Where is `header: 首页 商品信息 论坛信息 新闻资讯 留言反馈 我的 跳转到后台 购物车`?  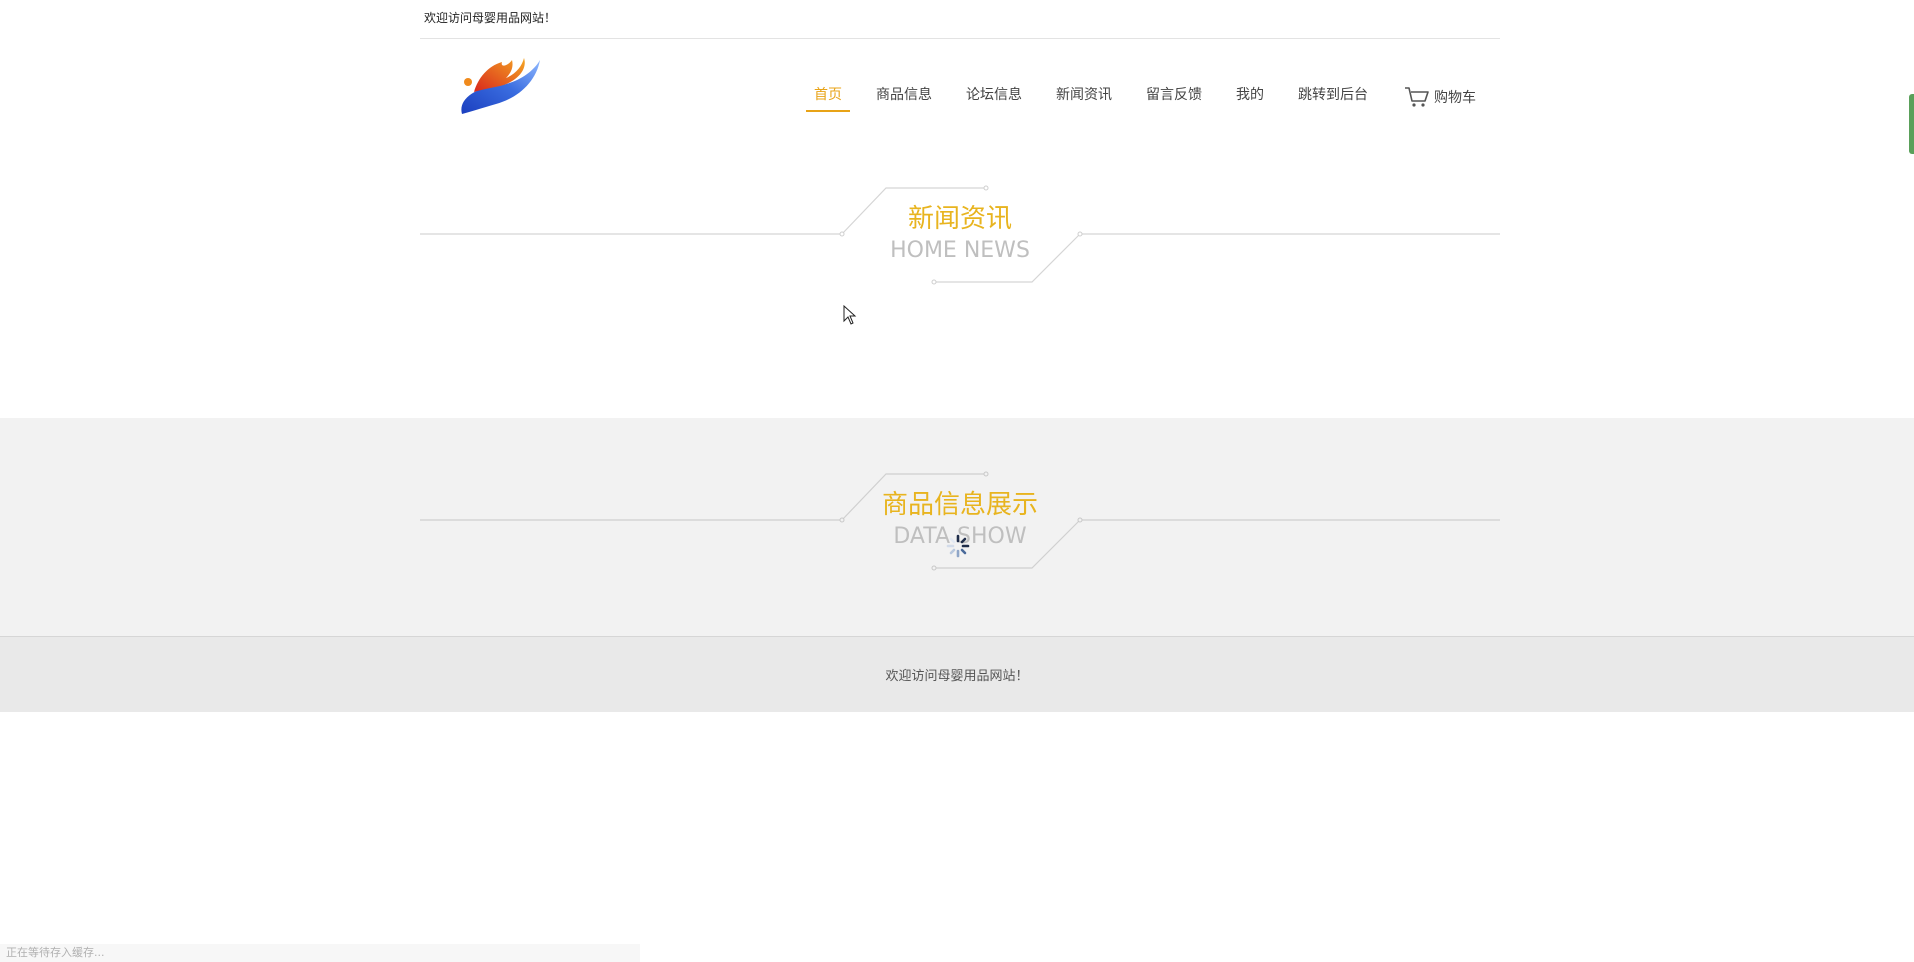
header: 首页 商品信息 论坛信息 新闻资讯 留言反馈 我的 跳转到后台 购物车 is located at coordinates (960, 93).